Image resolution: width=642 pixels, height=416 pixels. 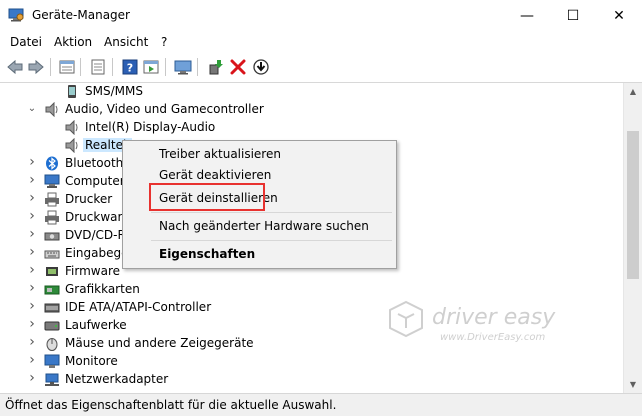 What do you see at coordinates (261, 67) in the screenshot?
I see `download-driver-icon` at bounding box center [261, 67].